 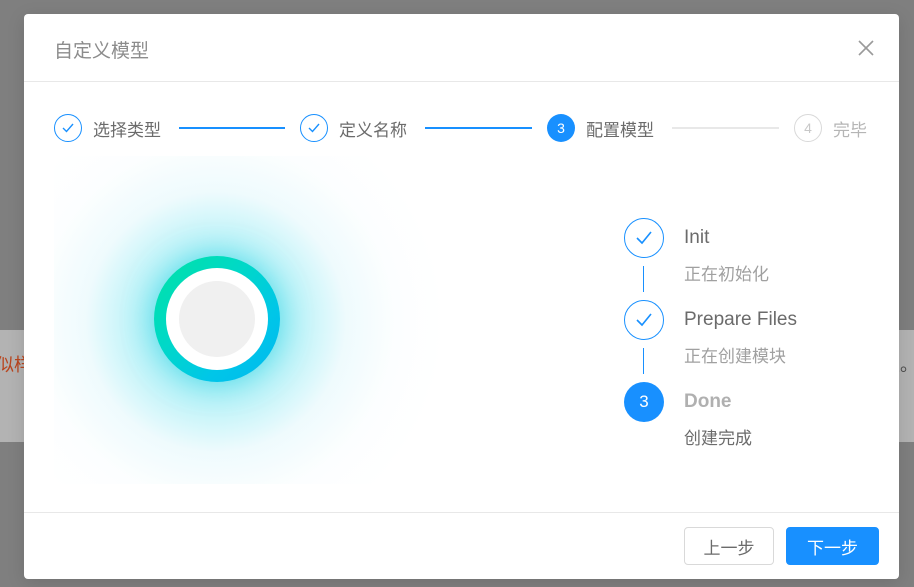 What do you see at coordinates (744, 251) in the screenshot?
I see `progress-step-init: Init 正在初始化` at bounding box center [744, 251].